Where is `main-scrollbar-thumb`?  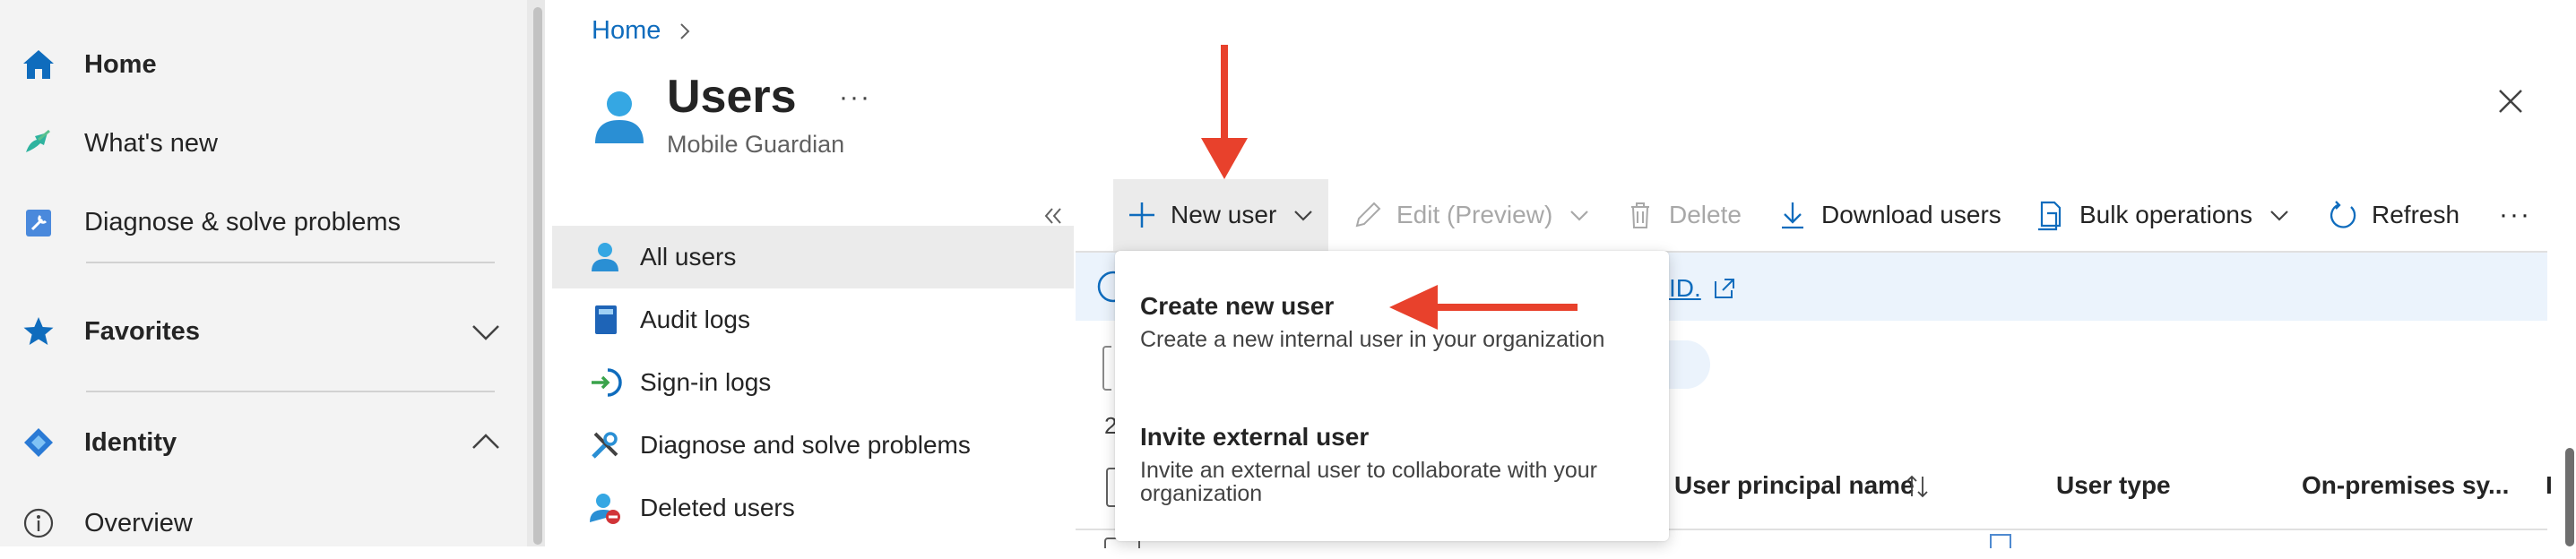 main-scrollbar-thumb is located at coordinates (2569, 497).